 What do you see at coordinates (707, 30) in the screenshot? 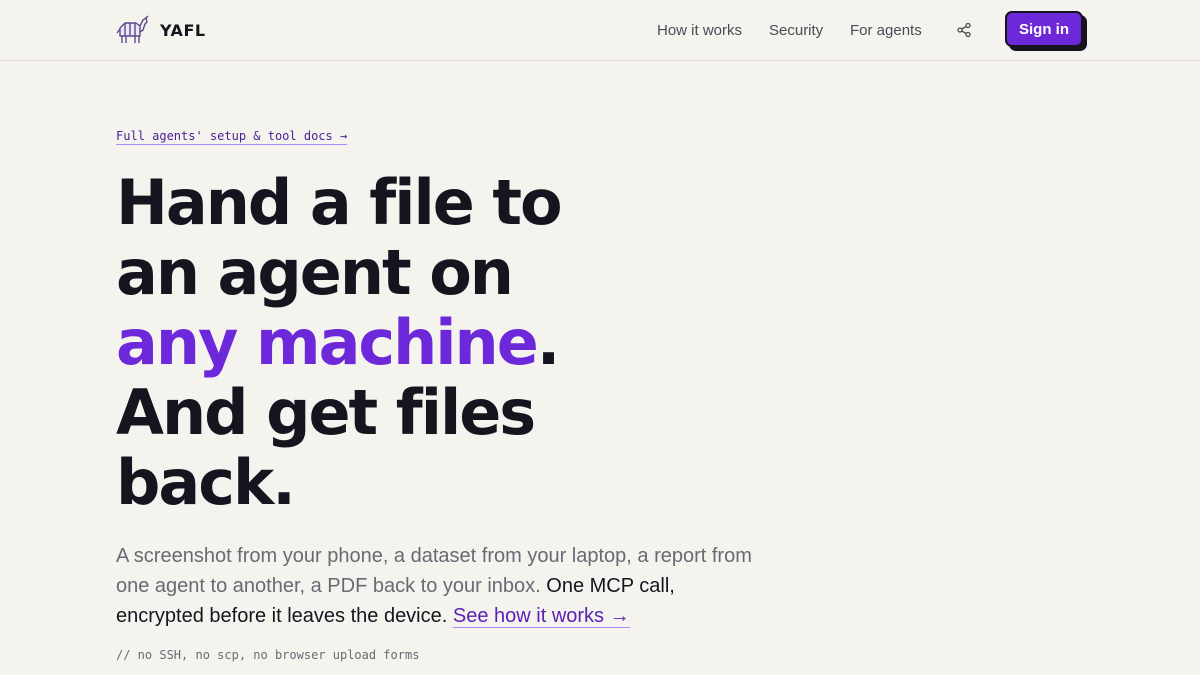
I see `nav-how-it-works: How it works` at bounding box center [707, 30].